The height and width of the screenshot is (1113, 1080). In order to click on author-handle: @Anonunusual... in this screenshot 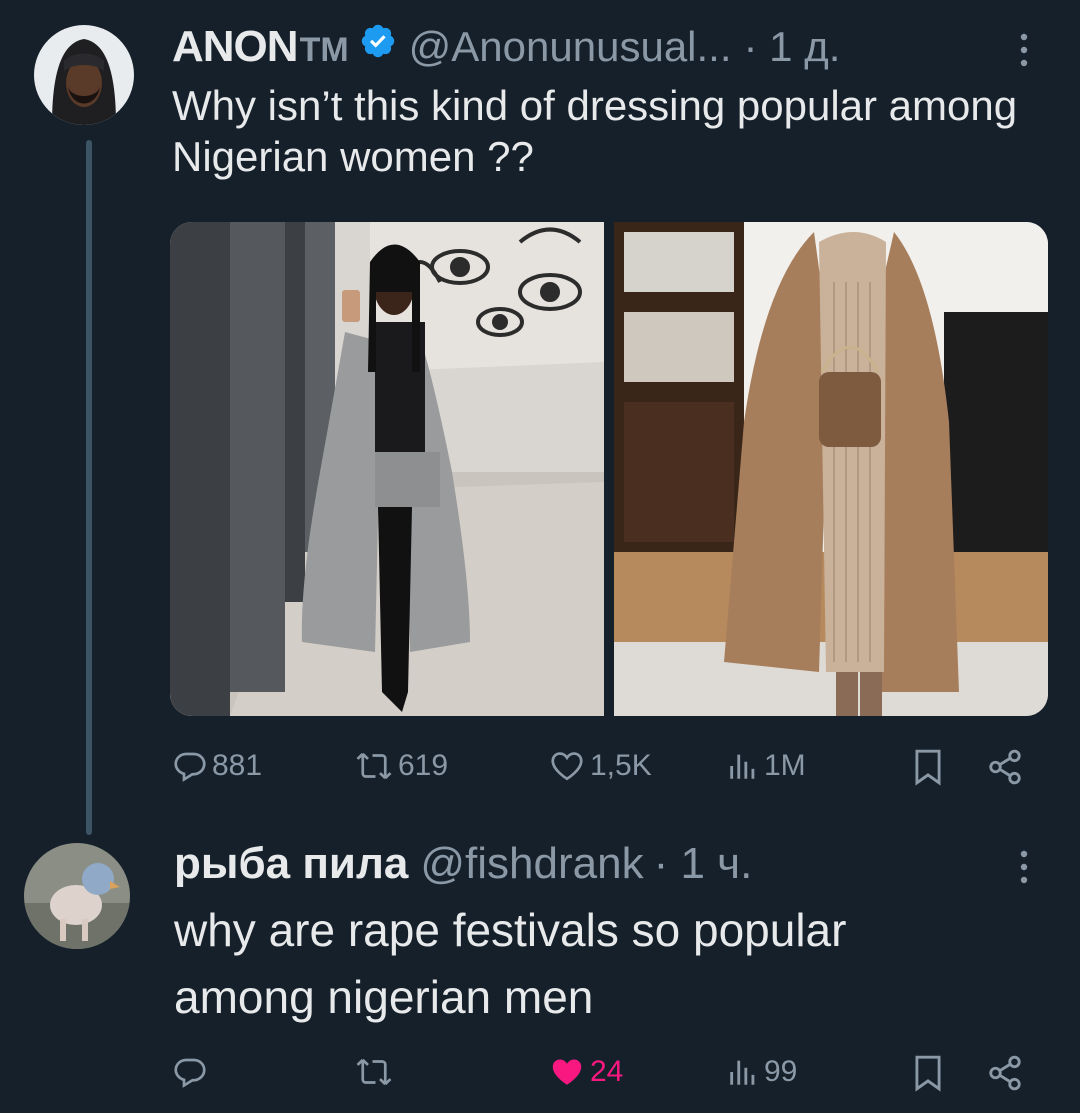, I will do `click(570, 47)`.